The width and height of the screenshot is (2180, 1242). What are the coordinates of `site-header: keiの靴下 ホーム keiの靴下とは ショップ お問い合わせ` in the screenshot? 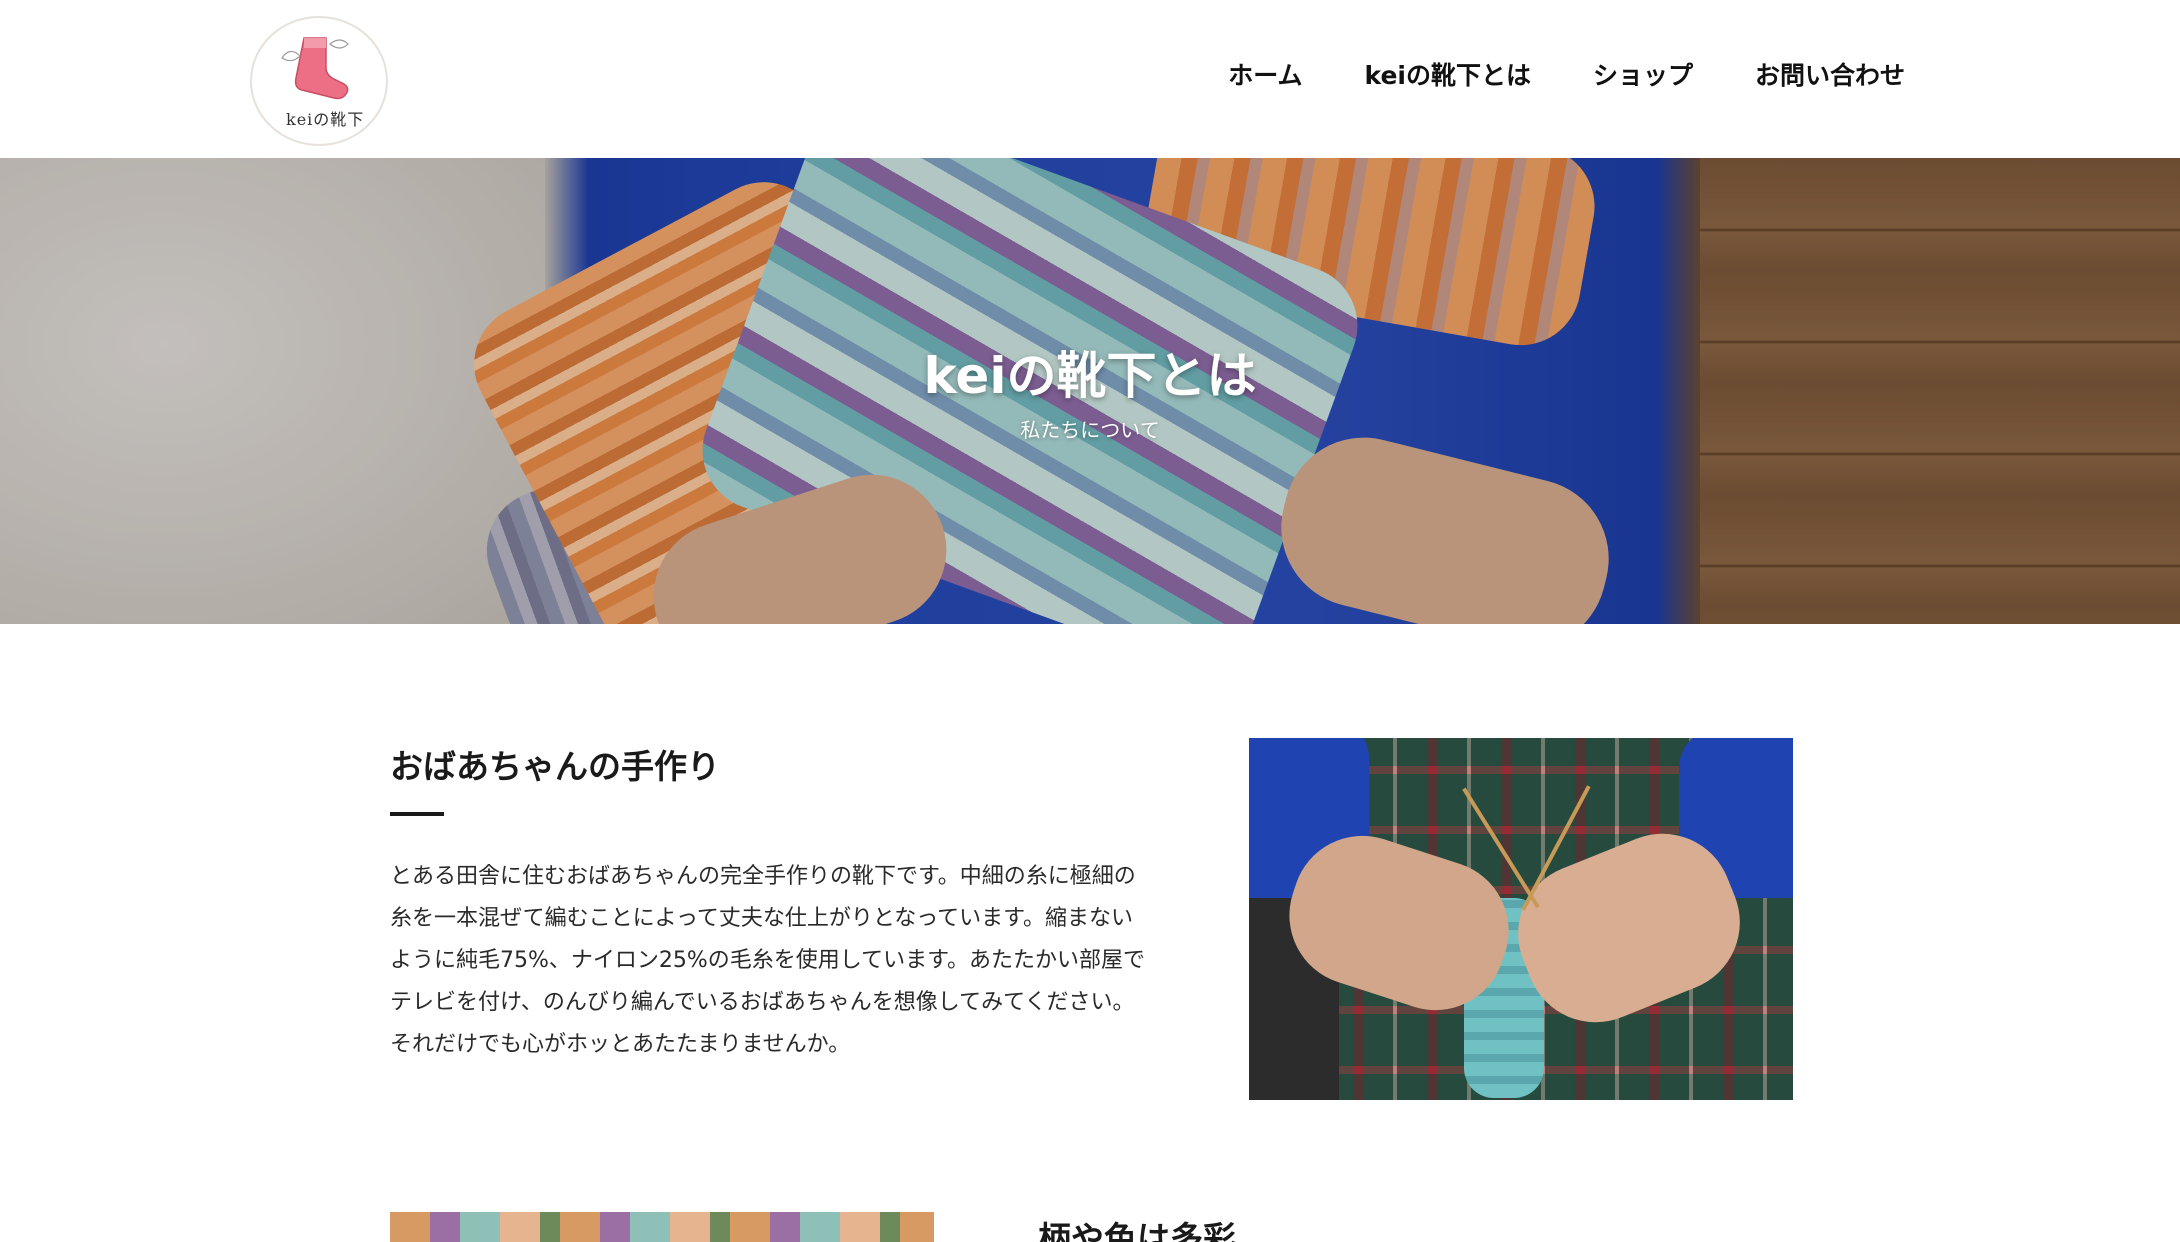 It's located at (1090, 79).